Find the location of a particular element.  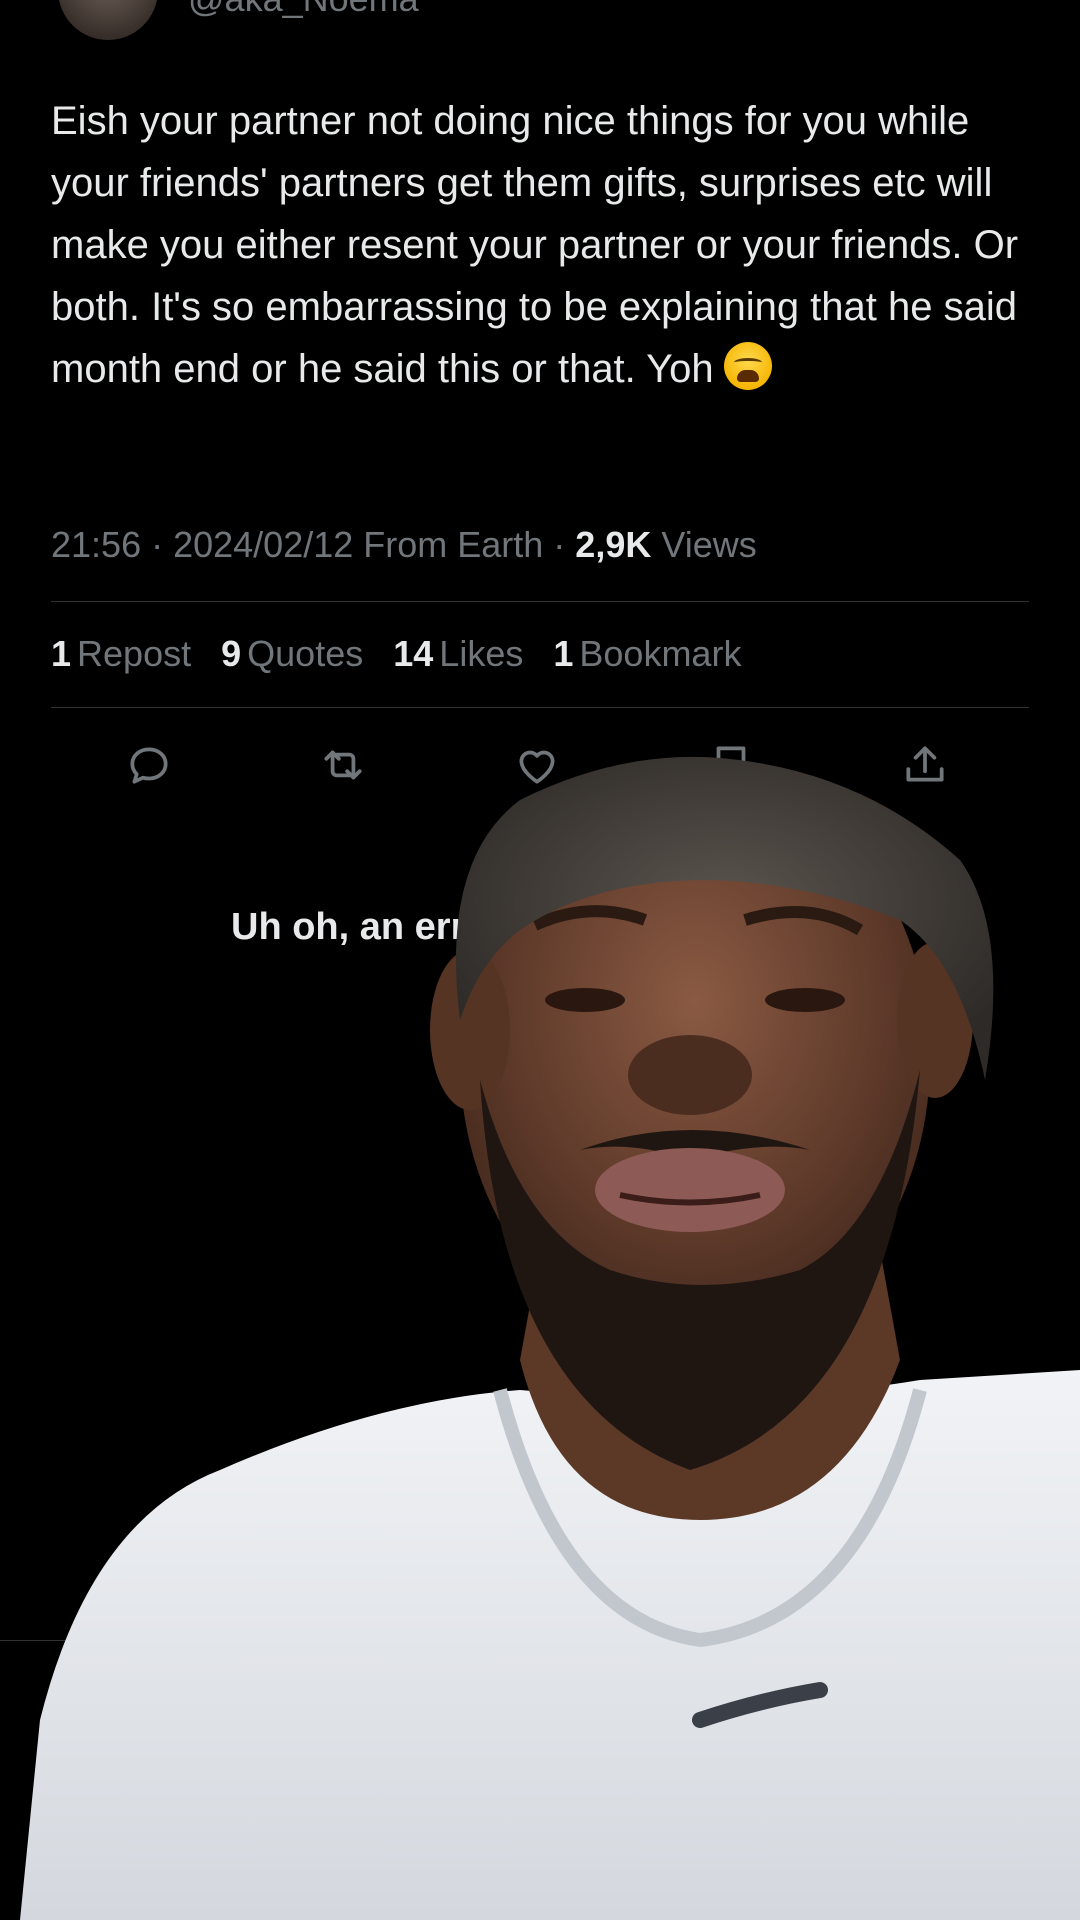

creator-lips is located at coordinates (690, 1190).